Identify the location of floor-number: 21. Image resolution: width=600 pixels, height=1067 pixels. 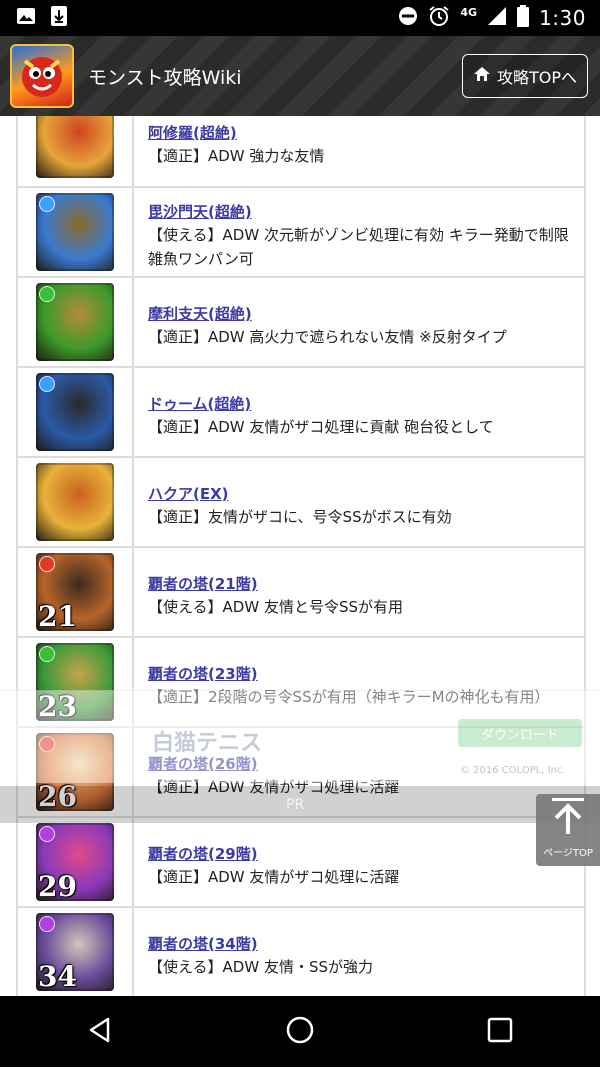
(57, 615).